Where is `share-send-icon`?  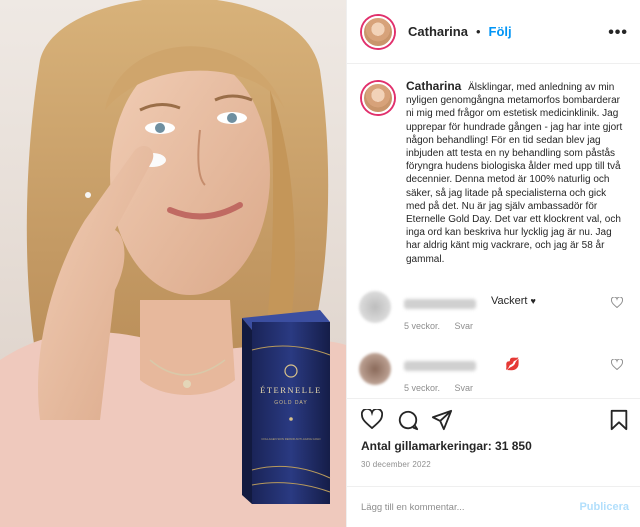
share-send-icon is located at coordinates (442, 420).